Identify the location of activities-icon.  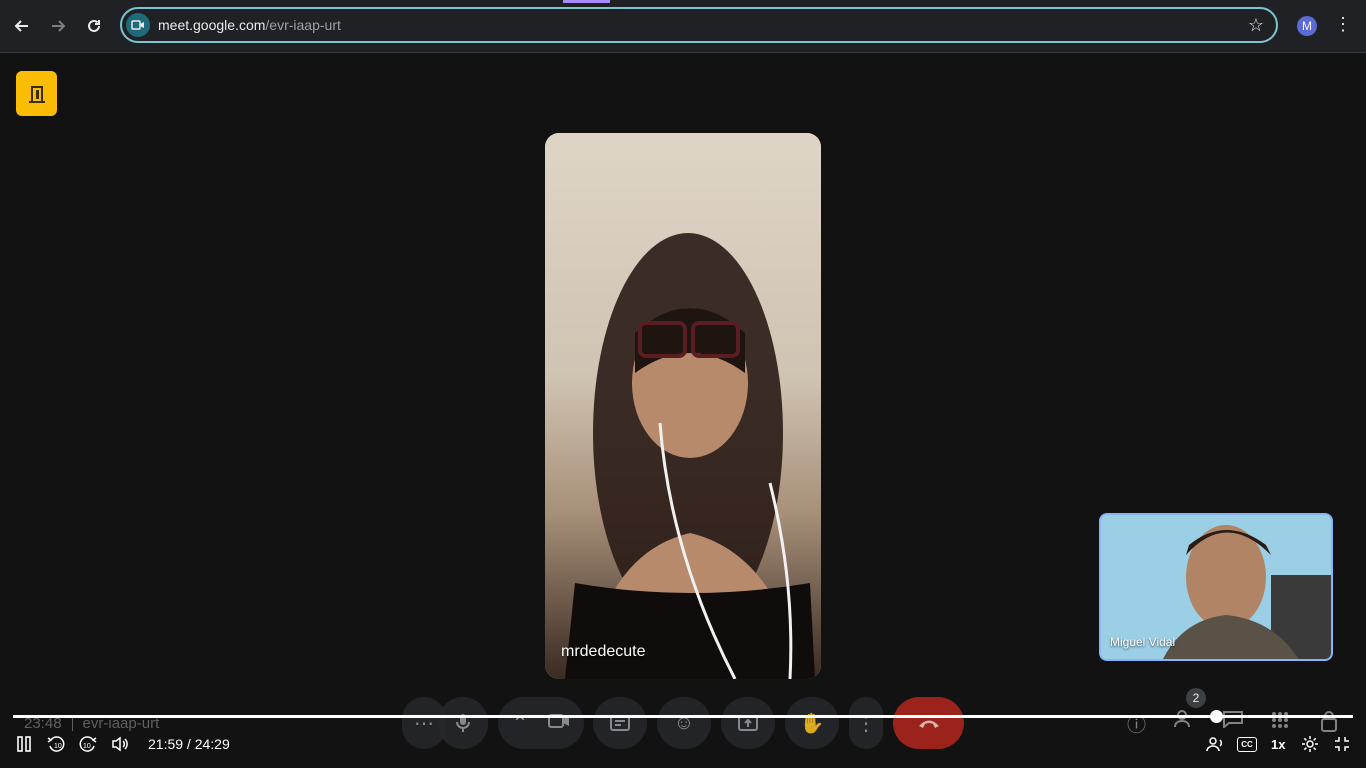
(1280, 723).